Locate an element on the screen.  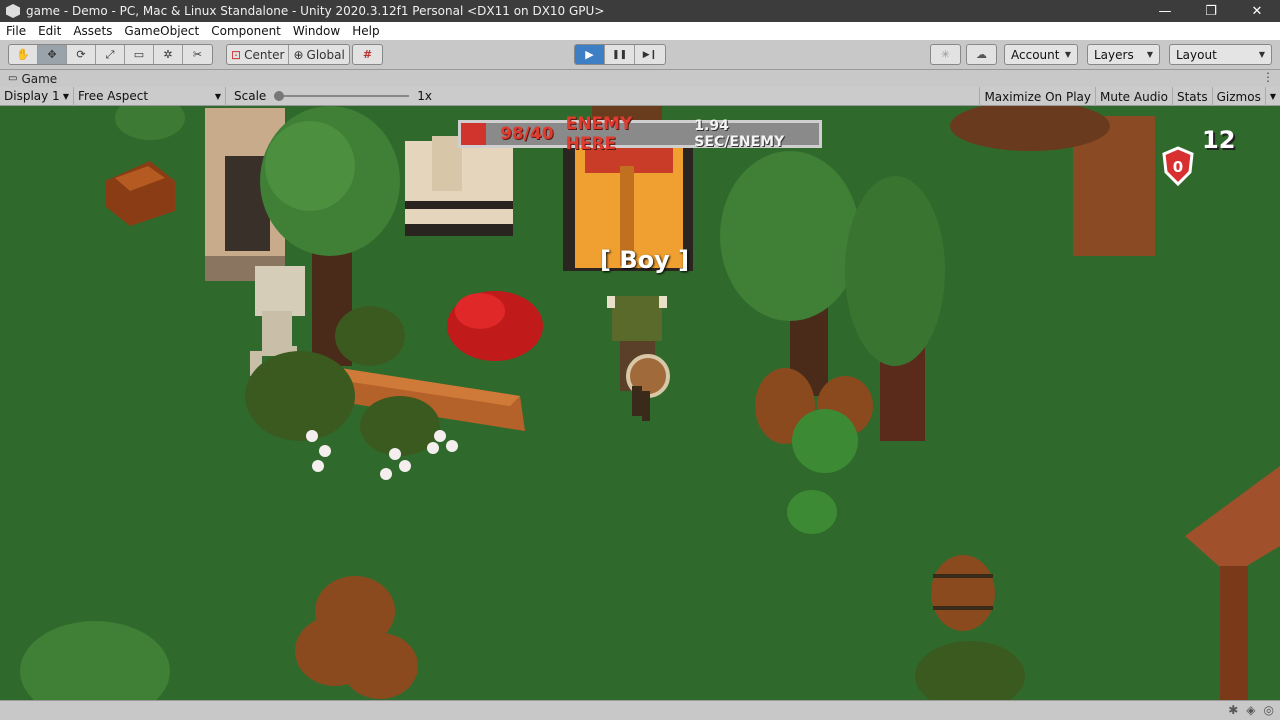
grid-snap-button: # is located at coordinates (367, 54).